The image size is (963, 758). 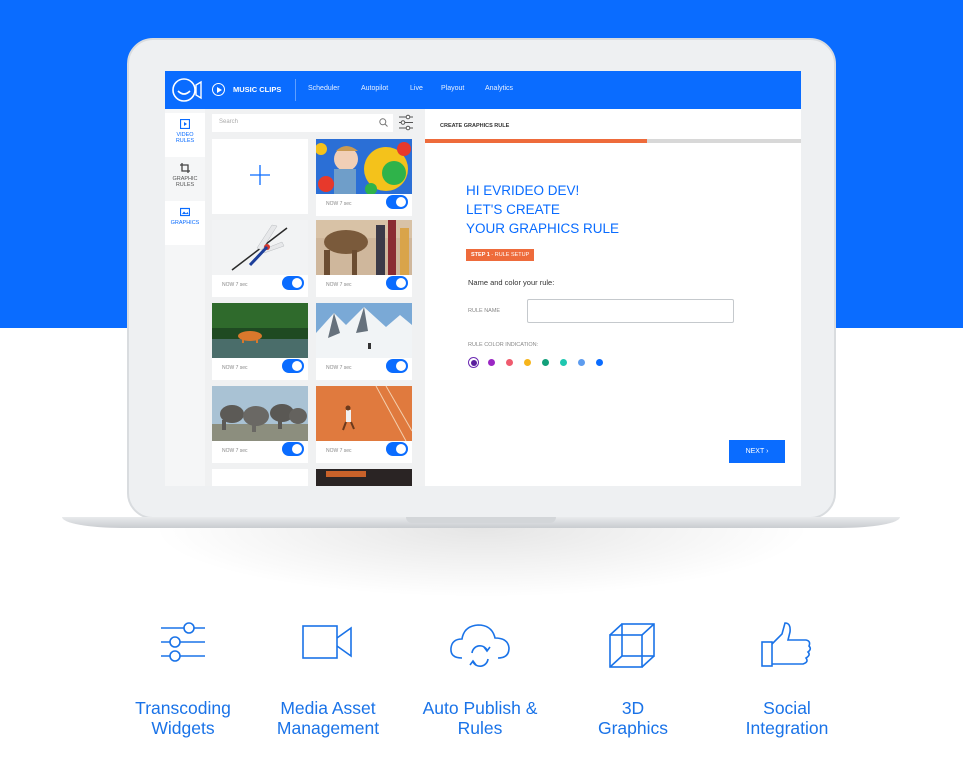 What do you see at coordinates (374, 88) in the screenshot?
I see `nav-autopilot: Autopilot` at bounding box center [374, 88].